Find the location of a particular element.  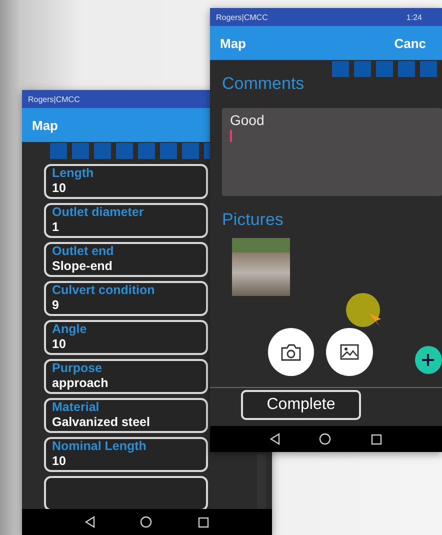

scrollbar is located at coordinates (261, 481).